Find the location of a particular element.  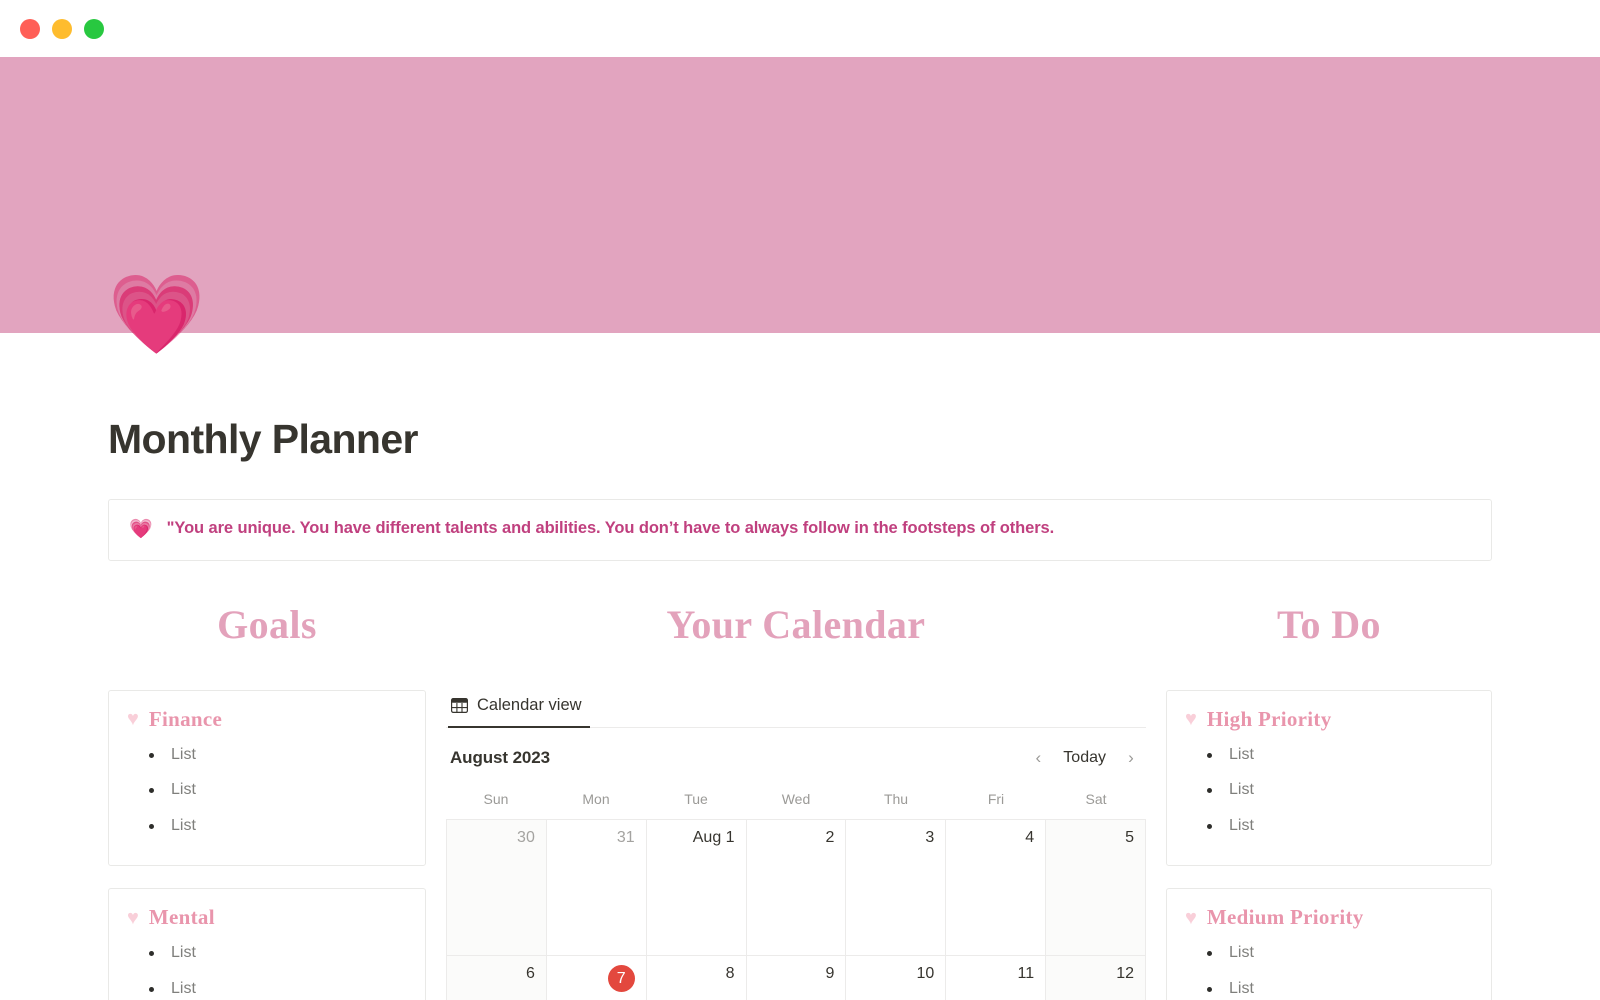

calendar-day-cell: 11 is located at coordinates (996, 977).